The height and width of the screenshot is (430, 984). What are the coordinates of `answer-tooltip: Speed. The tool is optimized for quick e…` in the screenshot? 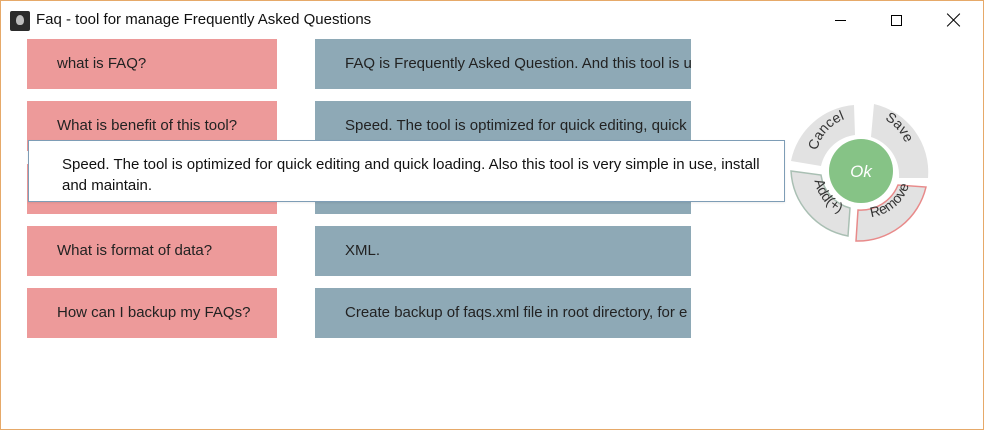 It's located at (406, 171).